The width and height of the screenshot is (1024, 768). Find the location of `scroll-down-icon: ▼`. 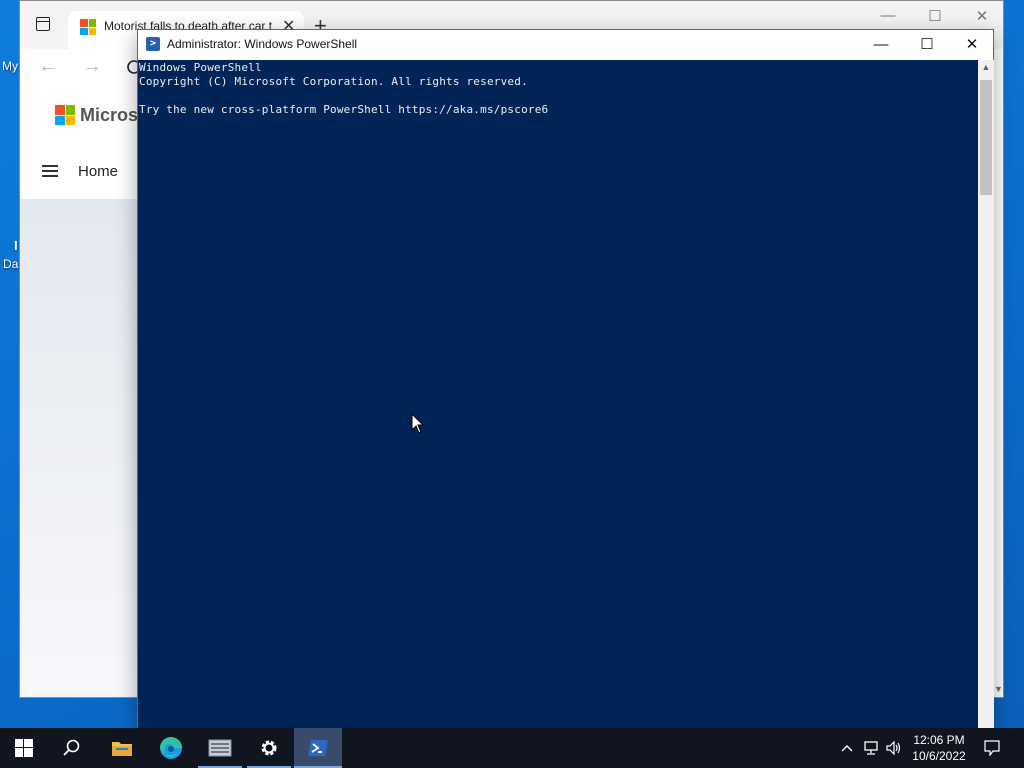

scroll-down-icon: ▼ is located at coordinates (998, 689).